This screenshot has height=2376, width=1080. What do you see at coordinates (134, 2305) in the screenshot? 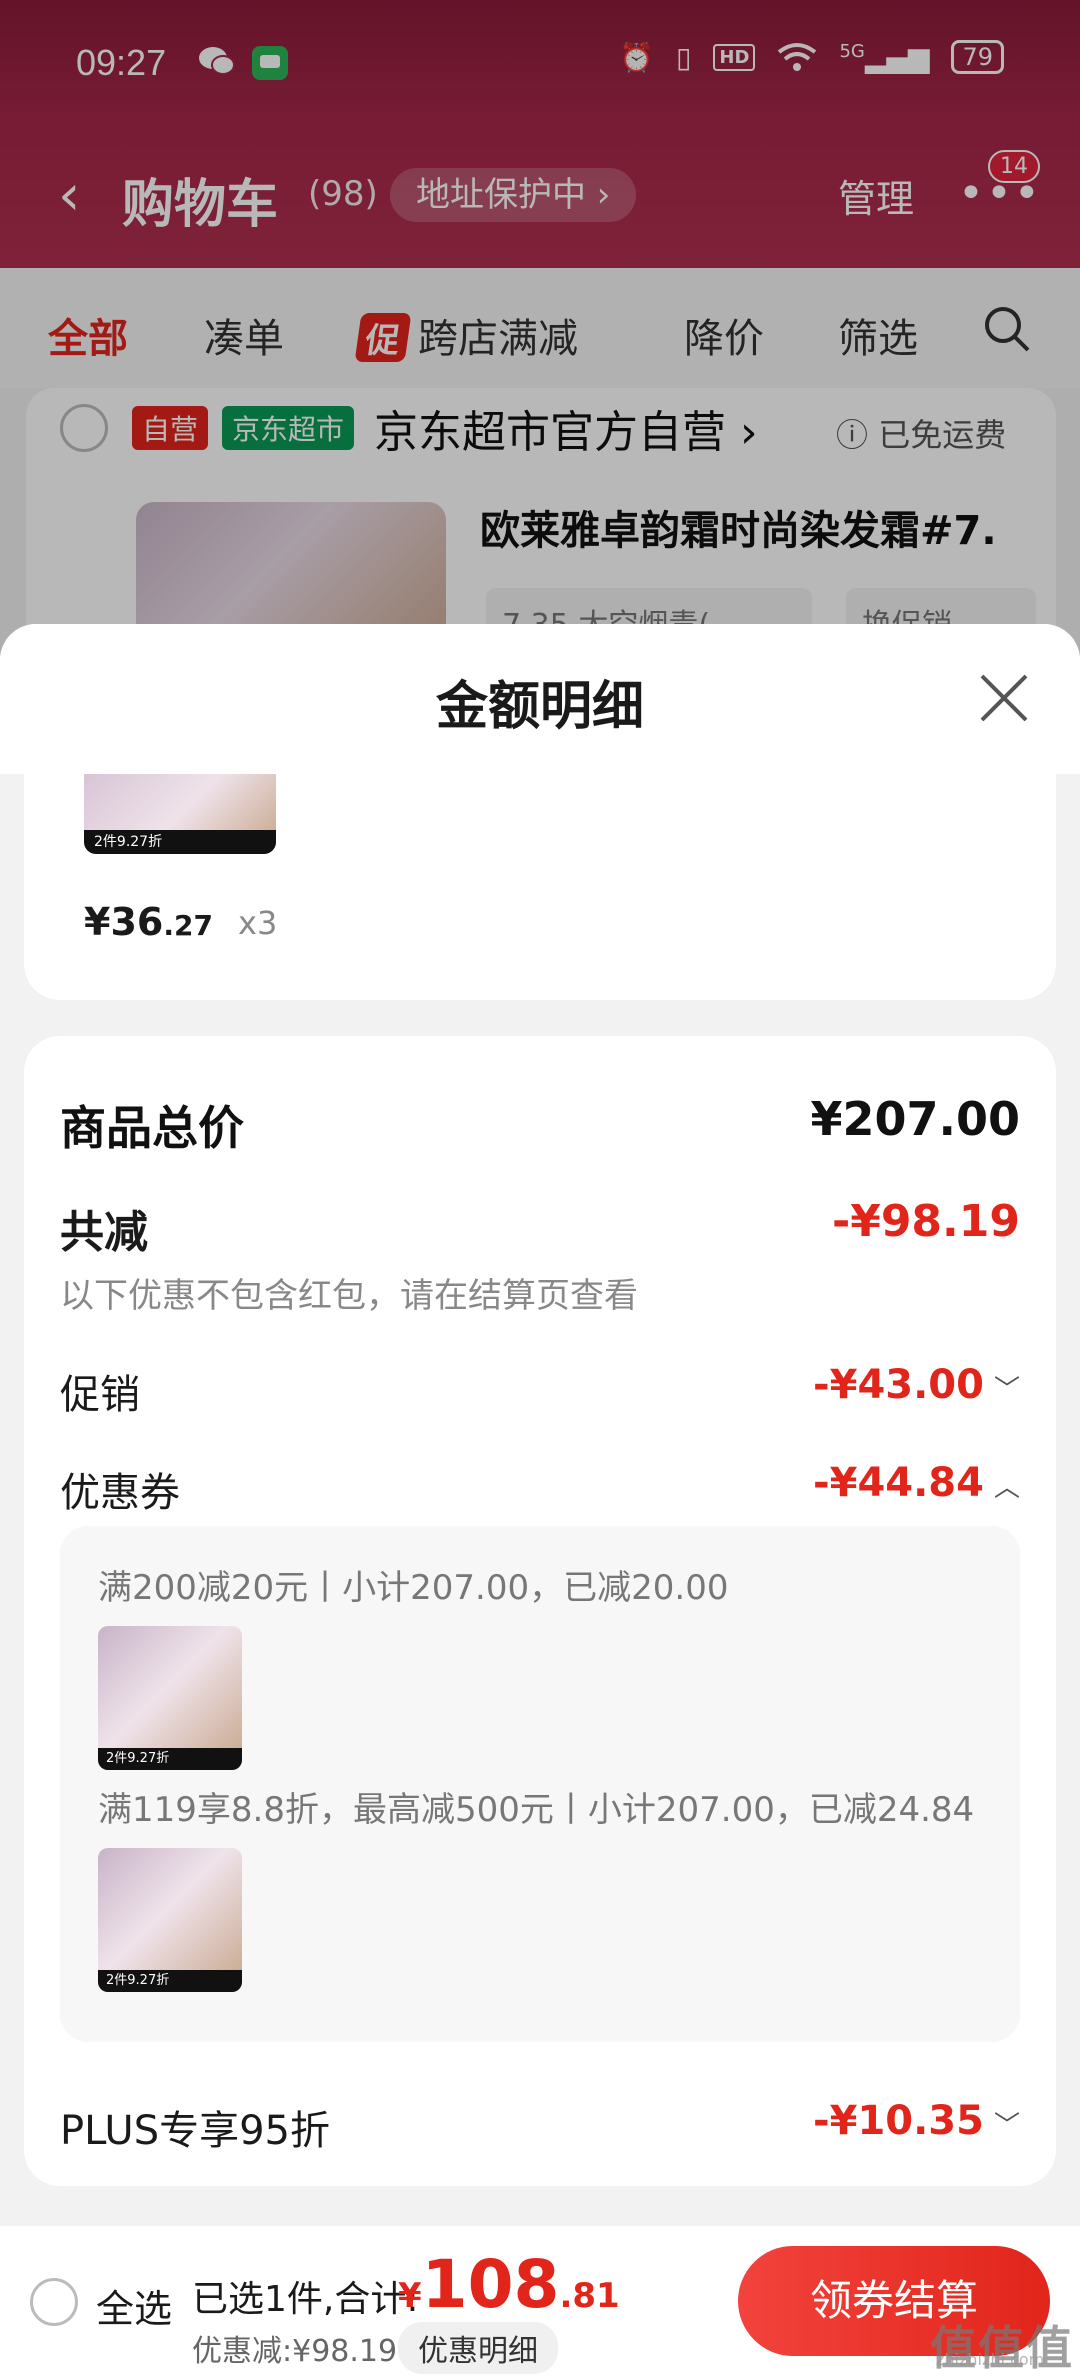
I see `select-all-label: 全选` at bounding box center [134, 2305].